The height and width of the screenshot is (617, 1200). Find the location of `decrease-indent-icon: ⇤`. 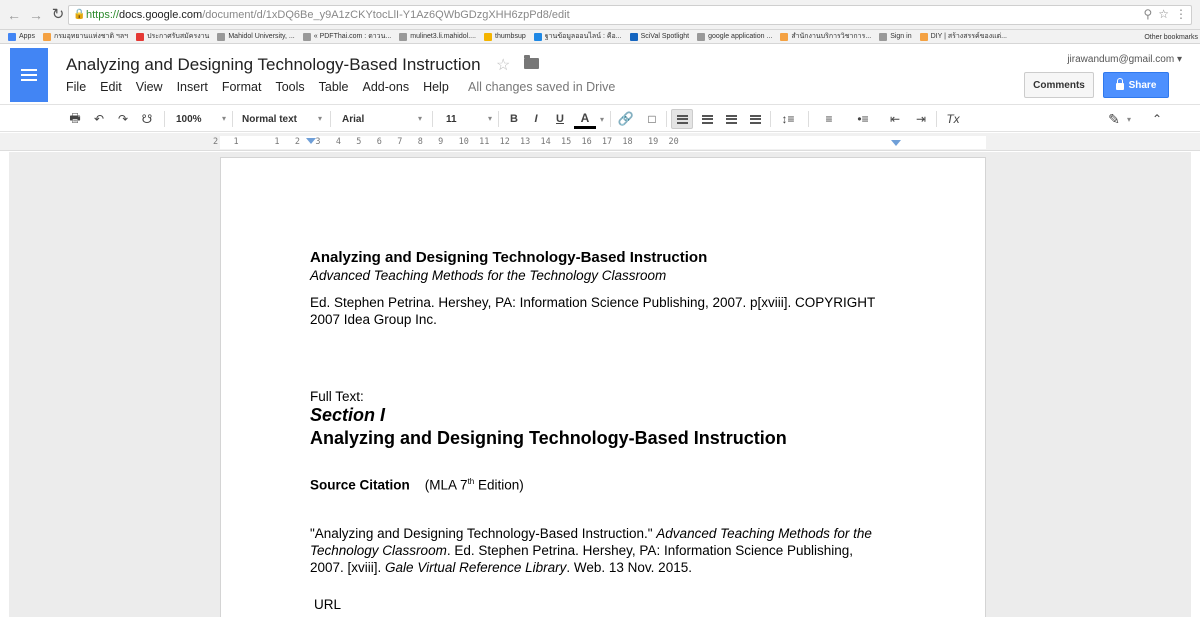

decrease-indent-icon: ⇤ is located at coordinates (895, 119).